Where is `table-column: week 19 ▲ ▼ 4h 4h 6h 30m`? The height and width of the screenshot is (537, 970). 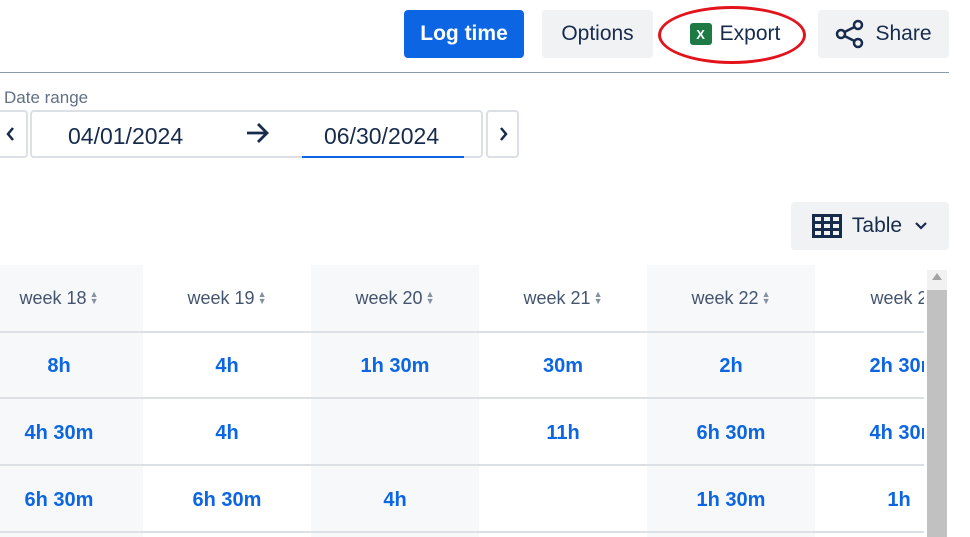
table-column: week 19 ▲ ▼ 4h 4h 6h 30m is located at coordinates (227, 401).